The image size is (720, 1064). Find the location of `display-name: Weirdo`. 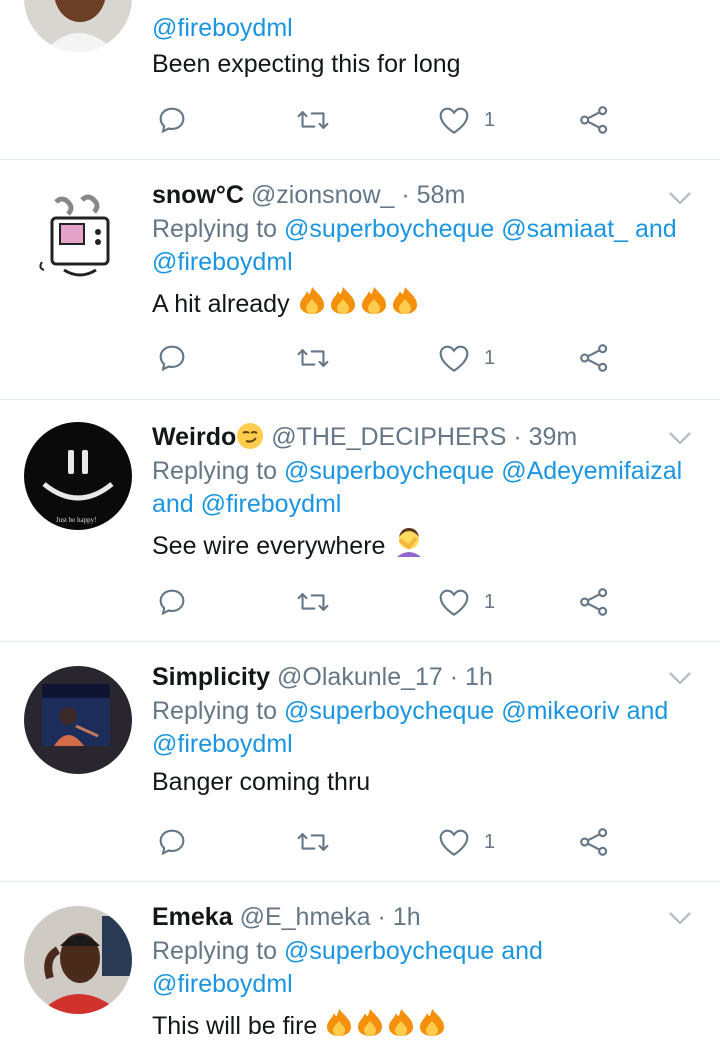

display-name: Weirdo is located at coordinates (194, 437).